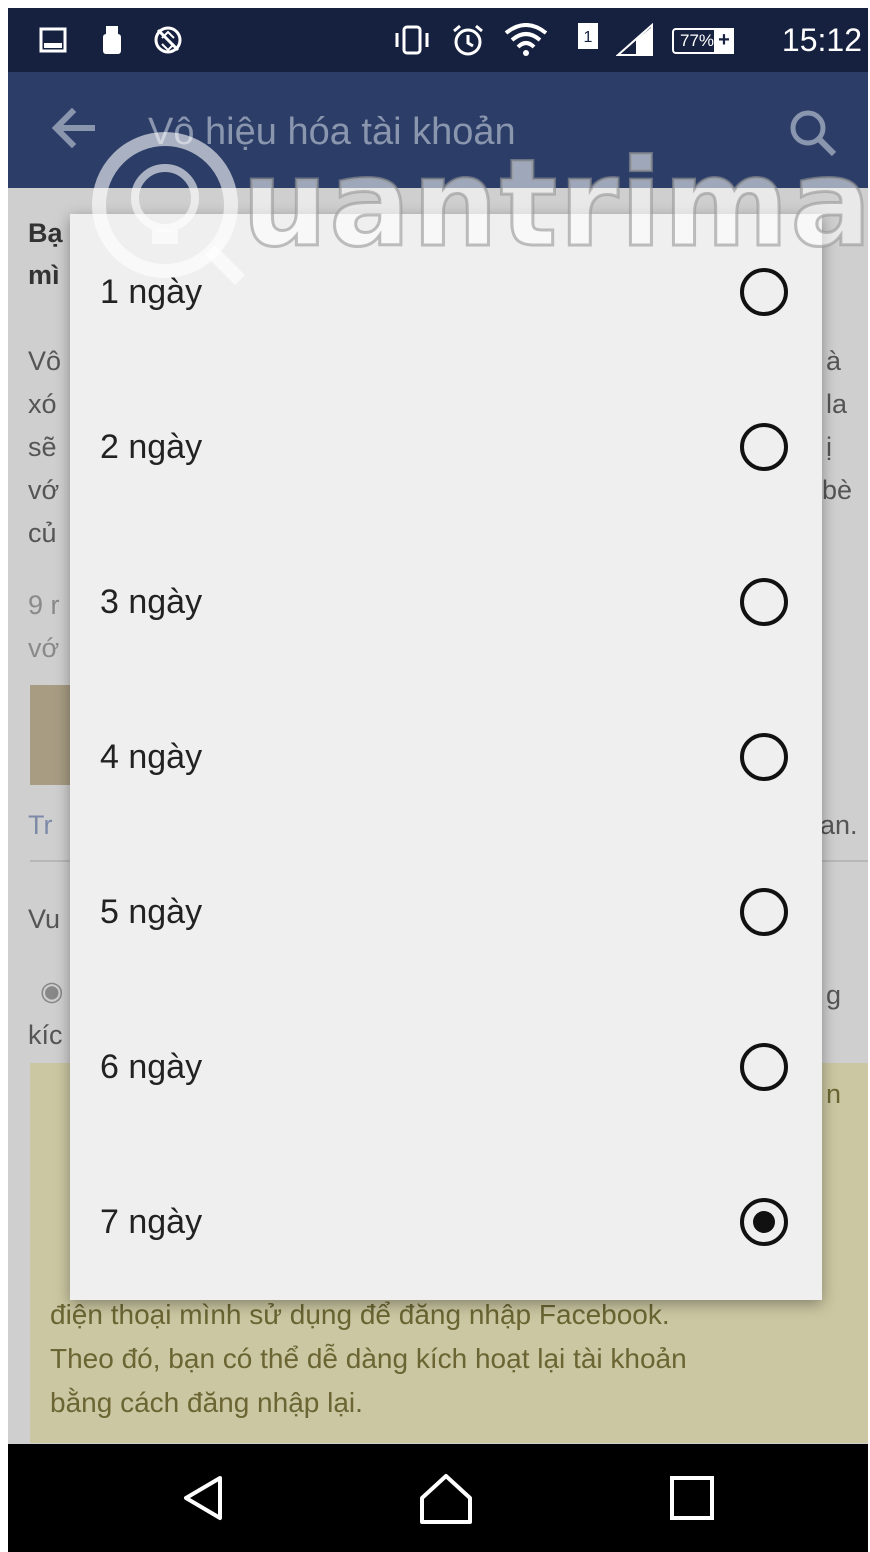 The width and height of the screenshot is (870, 1552). What do you see at coordinates (45, 361) in the screenshot?
I see `bg-text-line: Vô` at bounding box center [45, 361].